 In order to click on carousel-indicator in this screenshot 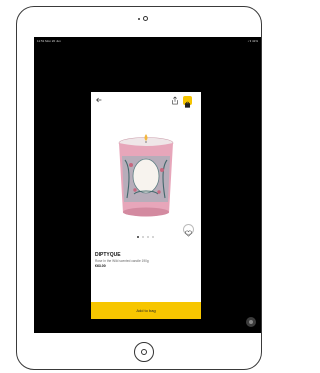, I will do `click(145, 237)`.